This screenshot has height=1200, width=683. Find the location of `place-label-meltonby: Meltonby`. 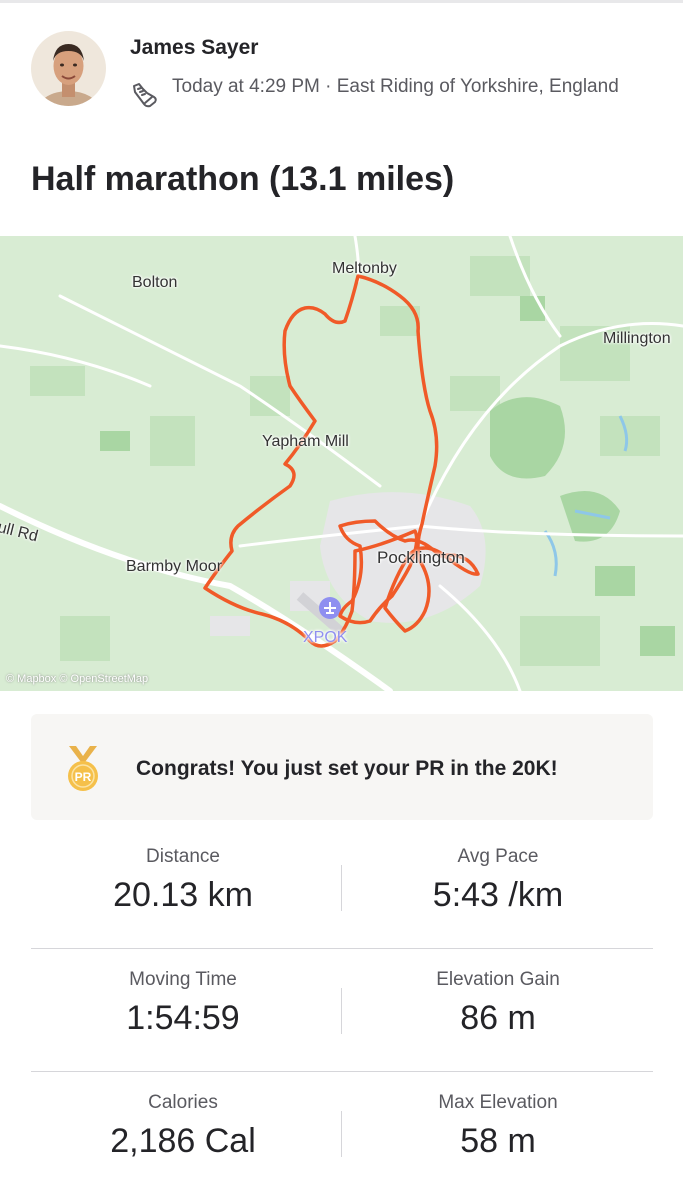

place-label-meltonby: Meltonby is located at coordinates (364, 268).